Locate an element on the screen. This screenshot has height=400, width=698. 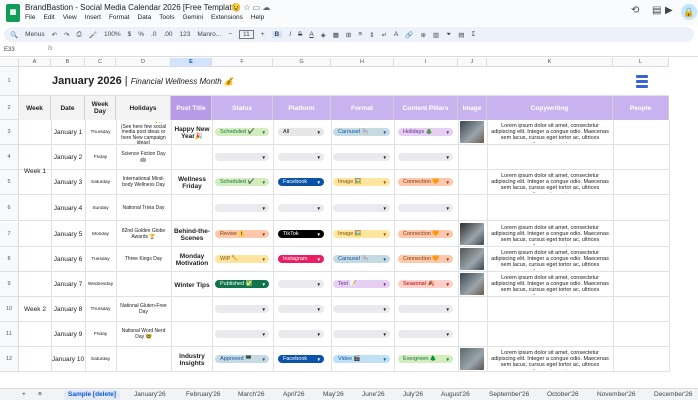
currency-button: $ is located at coordinates (130, 34).